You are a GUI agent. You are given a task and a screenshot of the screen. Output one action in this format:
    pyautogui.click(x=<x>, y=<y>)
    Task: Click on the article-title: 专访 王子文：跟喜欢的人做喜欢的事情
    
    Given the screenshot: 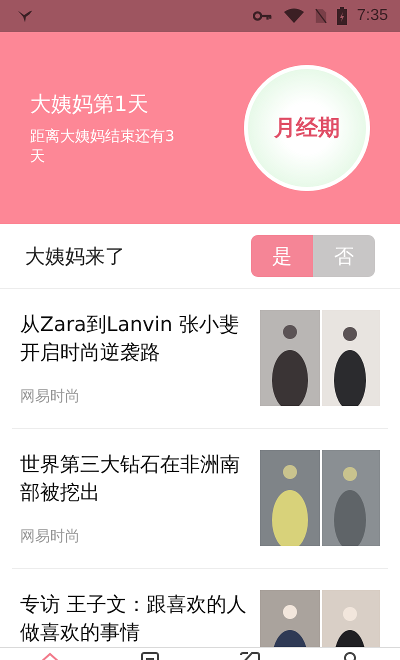 What is the action you would take?
    pyautogui.click(x=136, y=618)
    